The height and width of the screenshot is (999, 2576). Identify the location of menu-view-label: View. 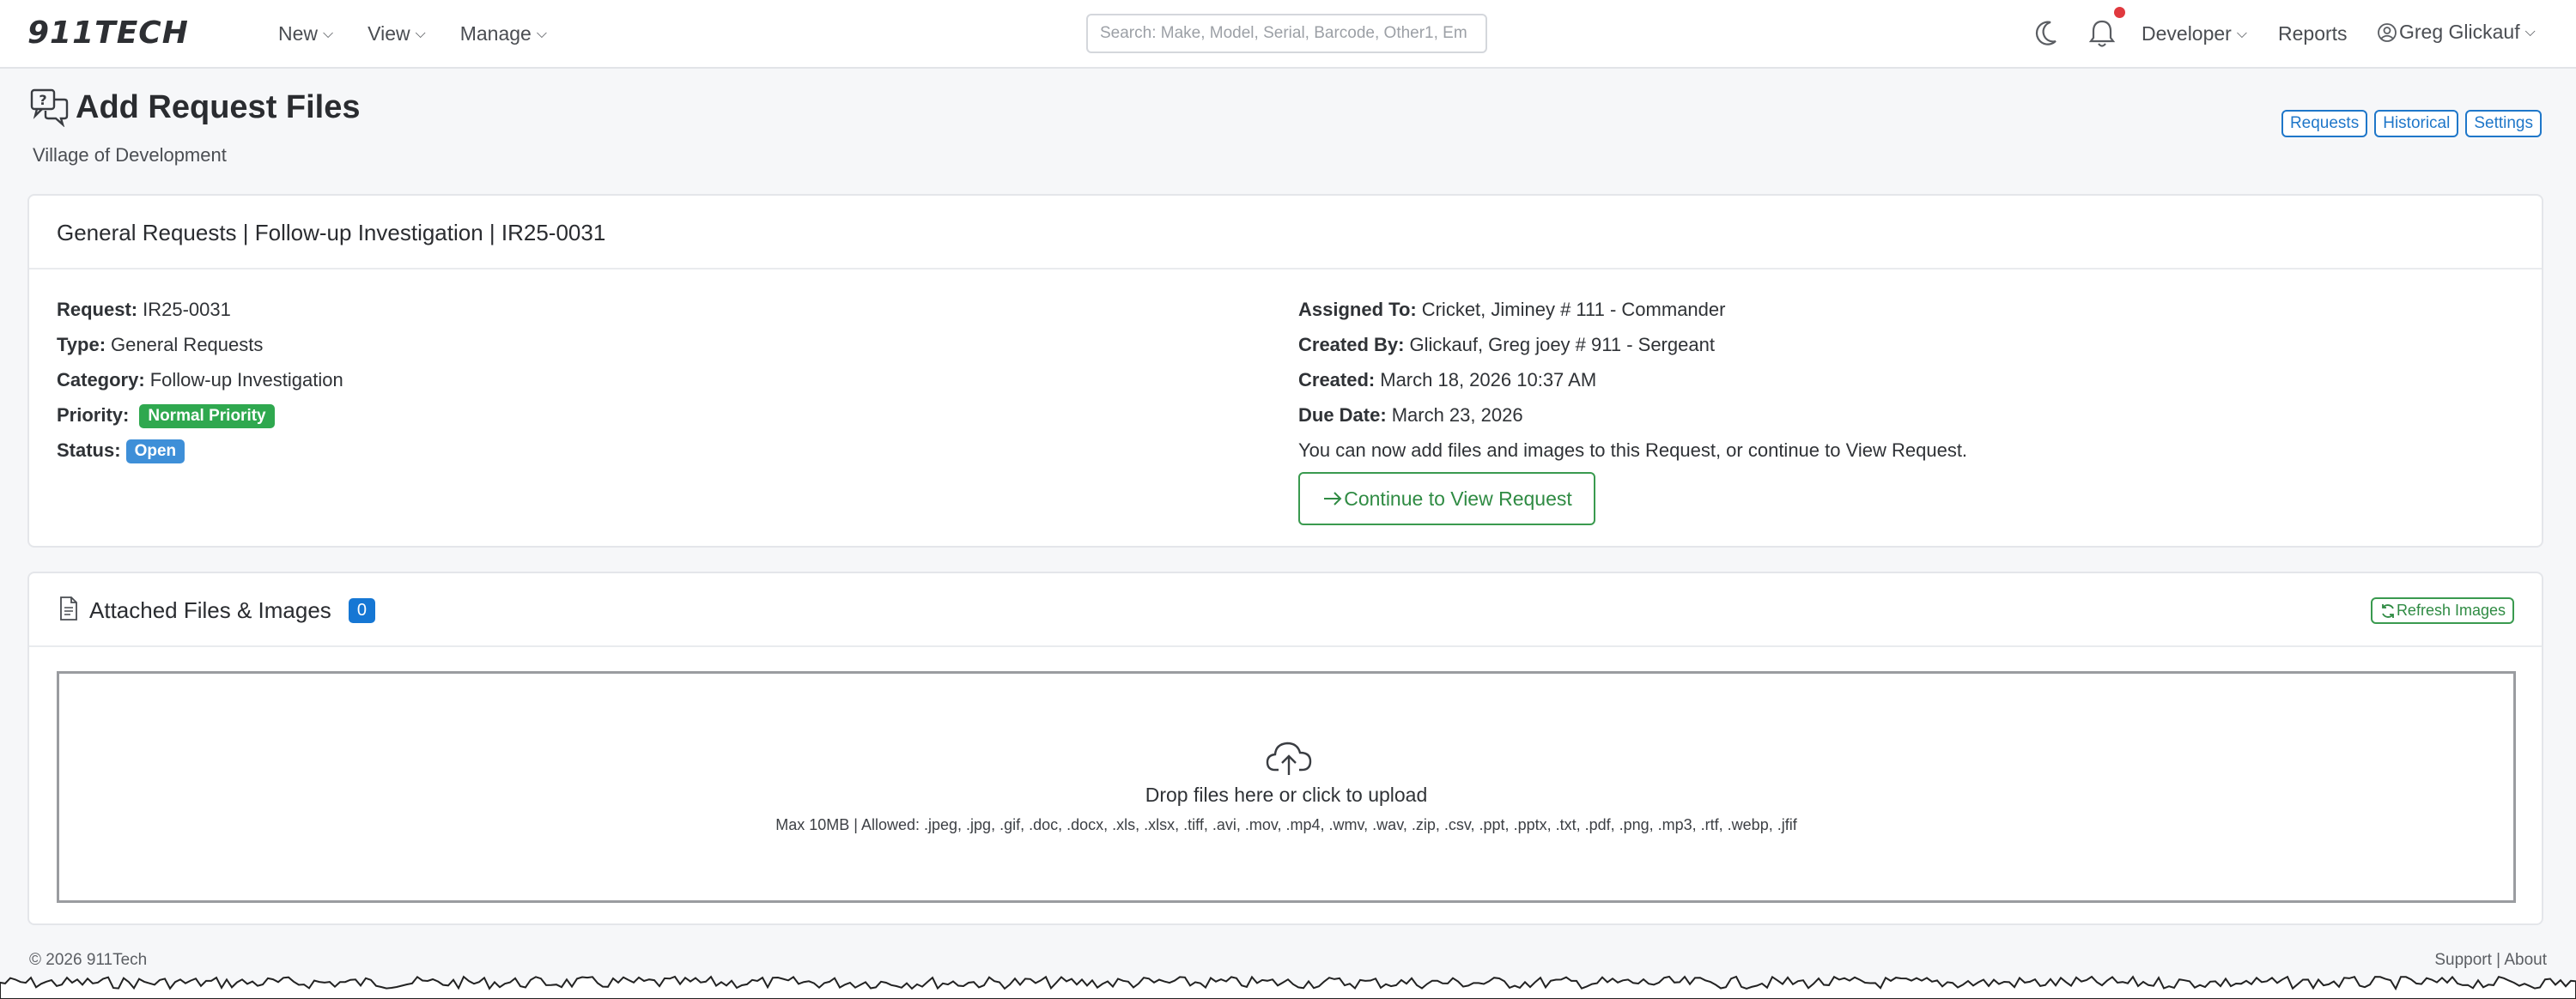
(389, 33).